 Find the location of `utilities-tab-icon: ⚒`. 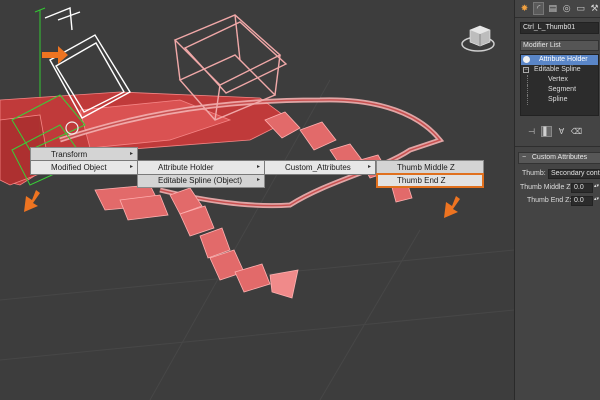

utilities-tab-icon: ⚒ is located at coordinates (594, 8).